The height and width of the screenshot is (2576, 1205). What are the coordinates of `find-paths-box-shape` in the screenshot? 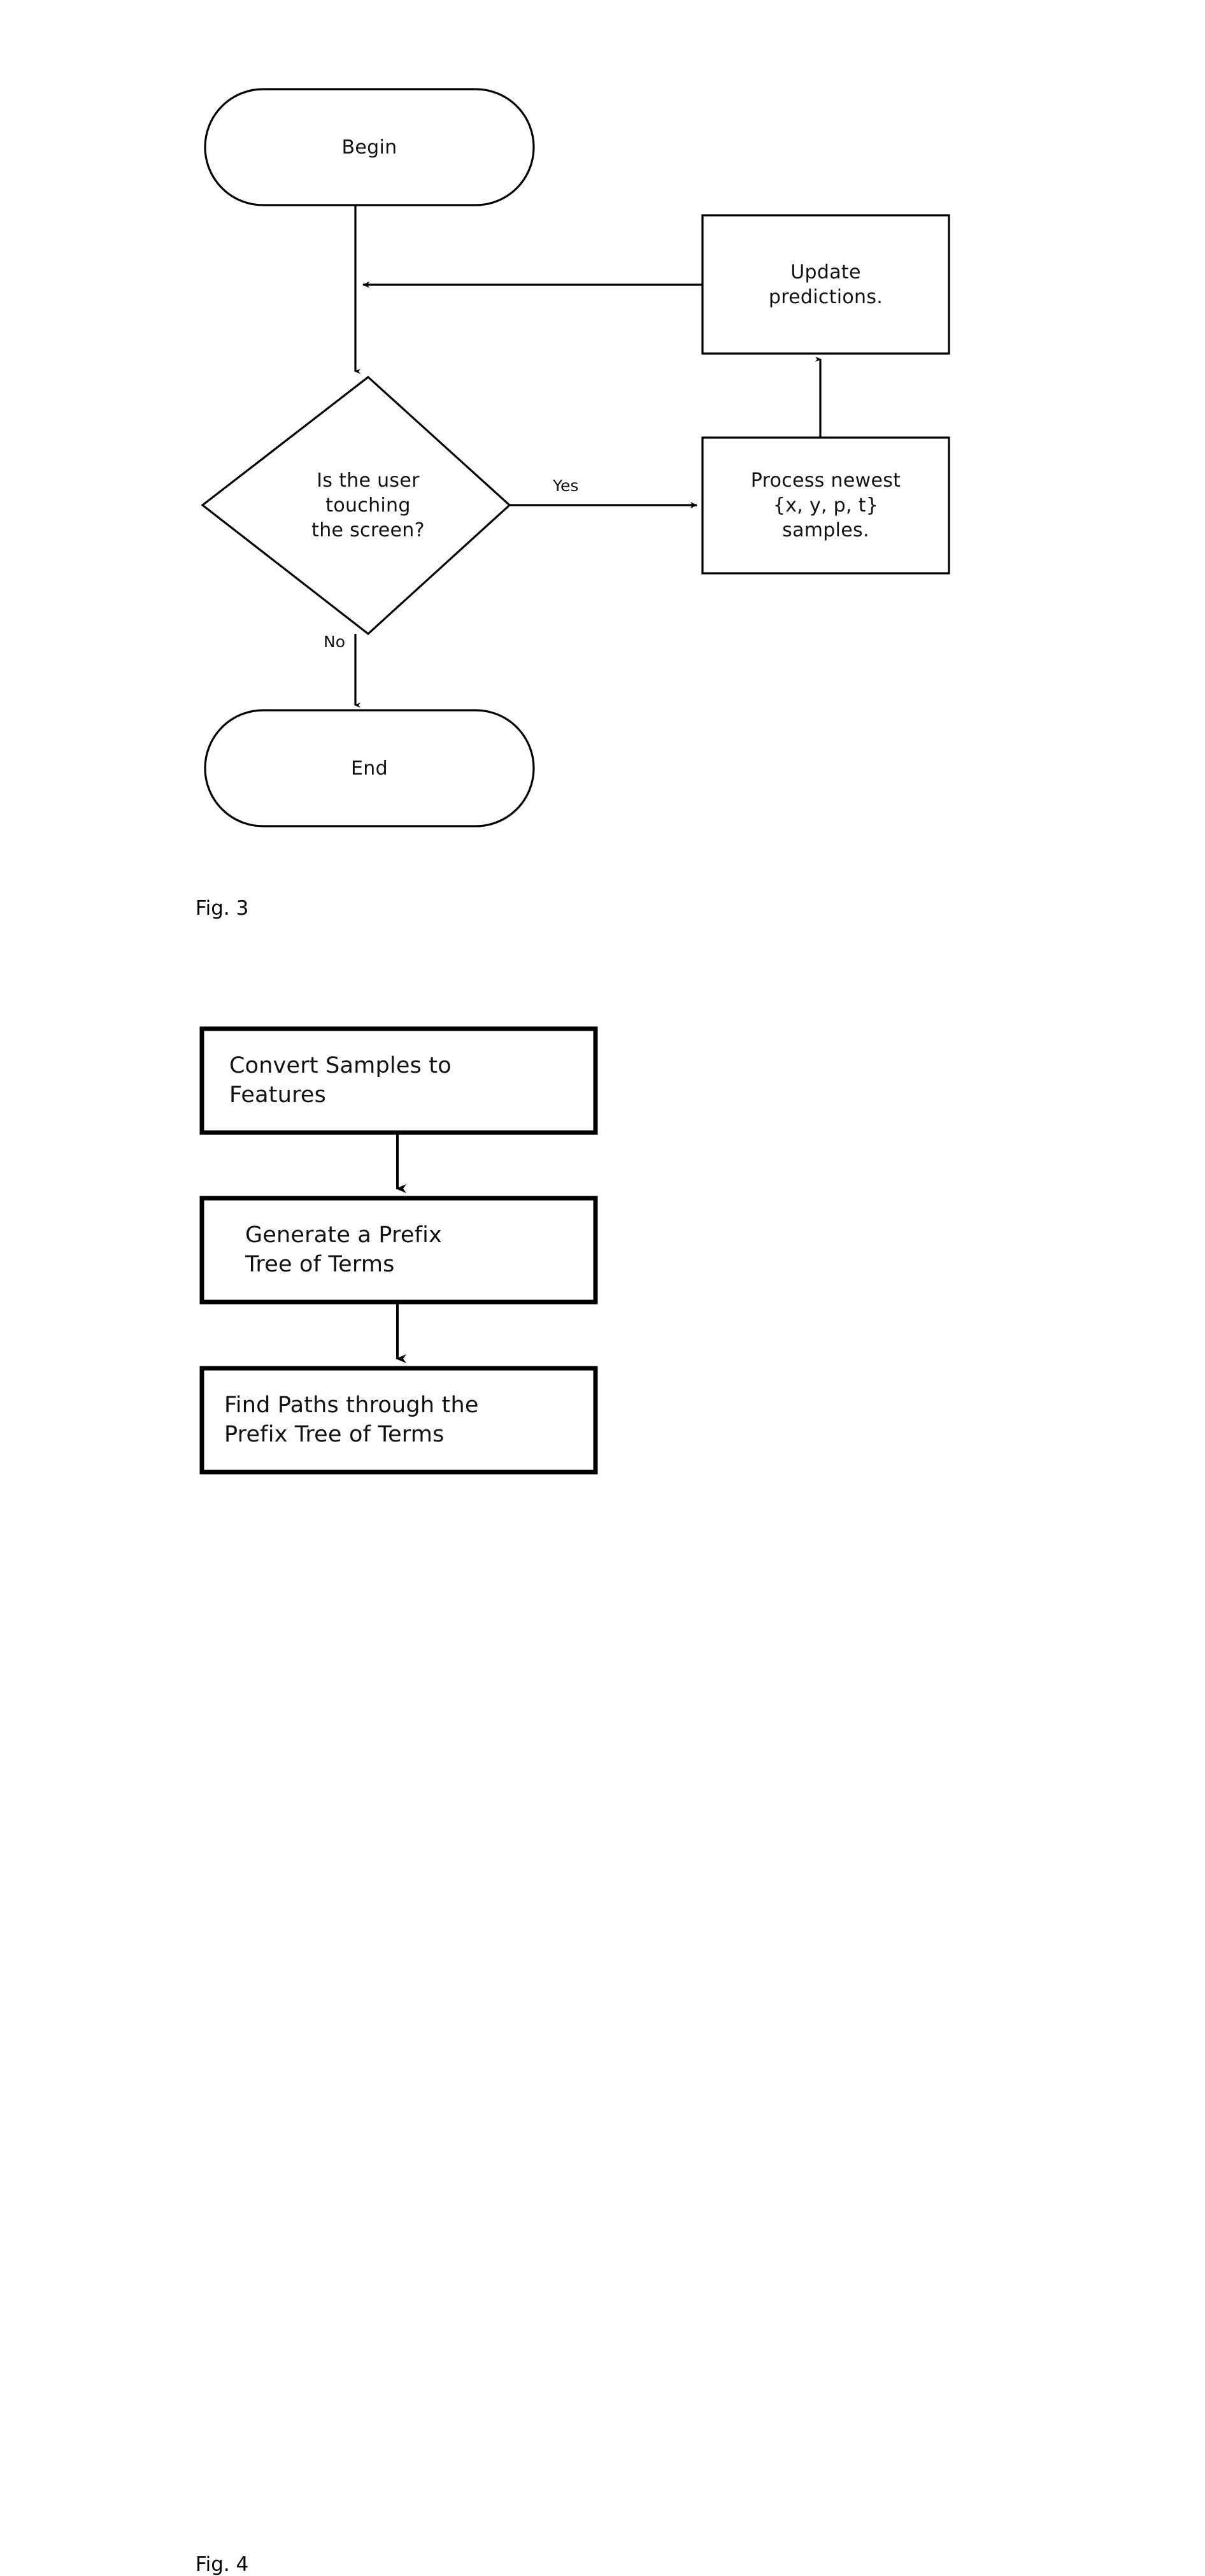 It's located at (398, 1420).